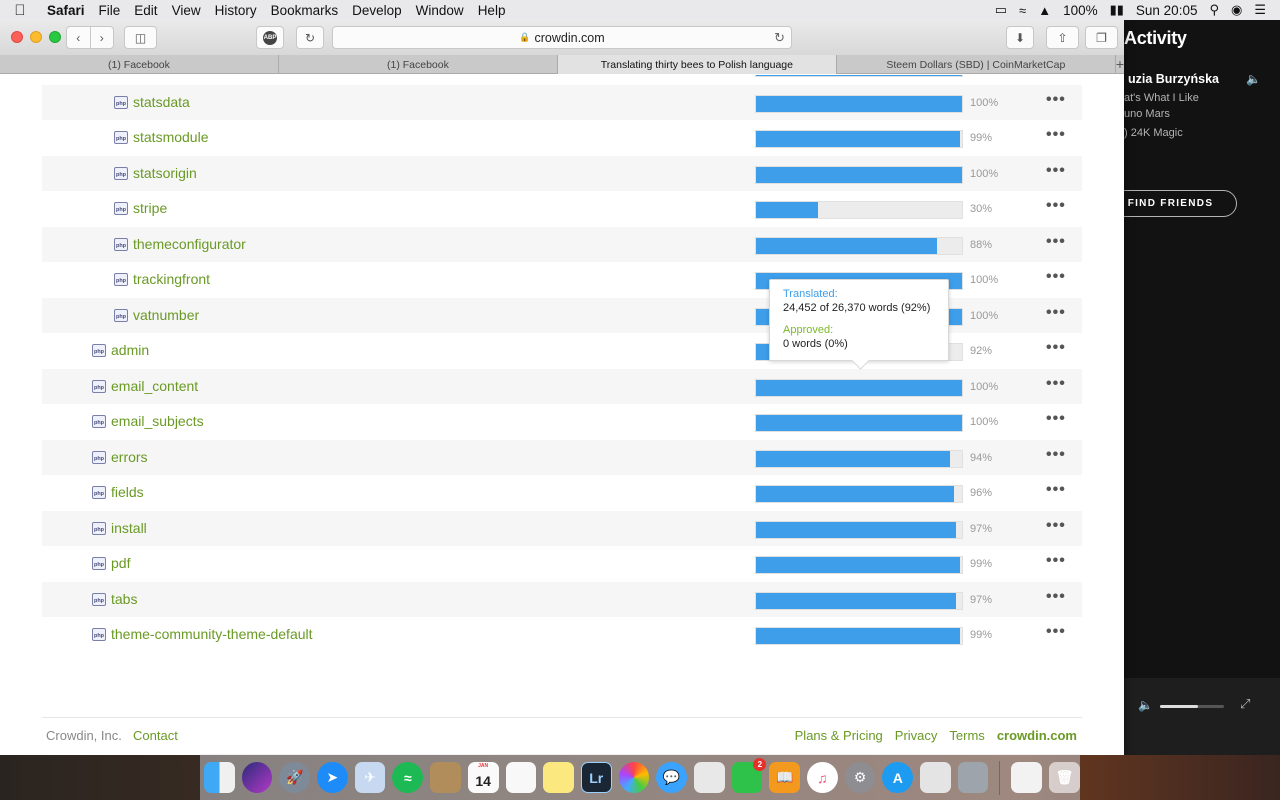 Image resolution: width=1280 pixels, height=800 pixels. What do you see at coordinates (562, 173) in the screenshot?
I see `file-row: php statsorigin 100% •••` at bounding box center [562, 173].